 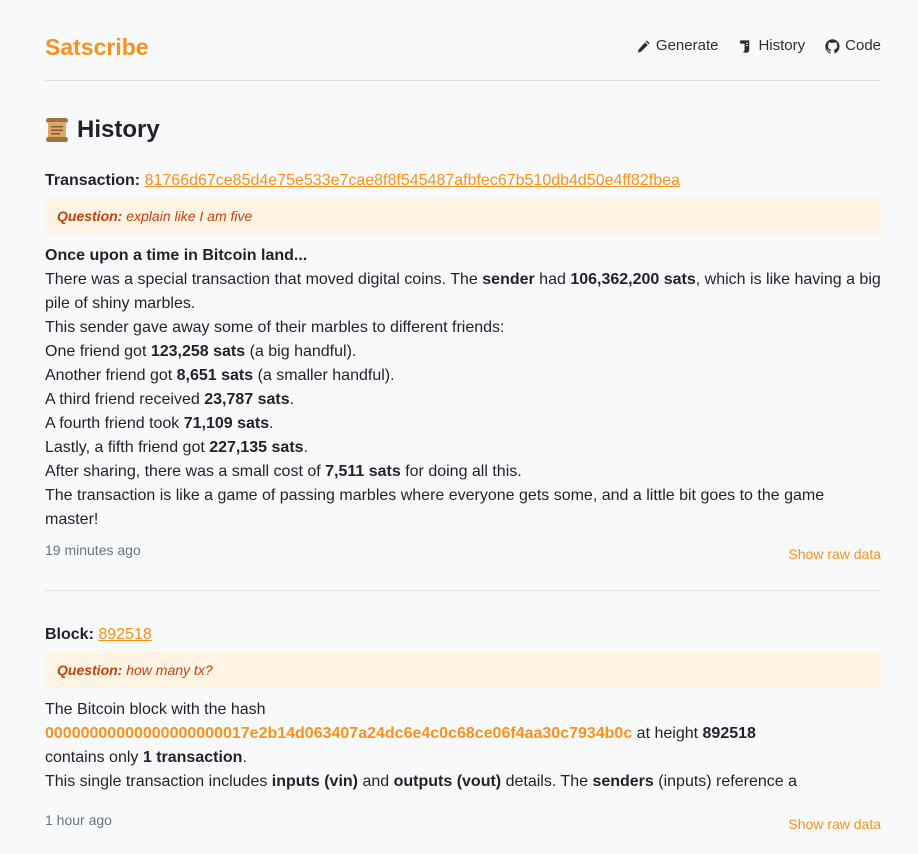 I want to click on timestamp: 1 hour ago, so click(x=78, y=820).